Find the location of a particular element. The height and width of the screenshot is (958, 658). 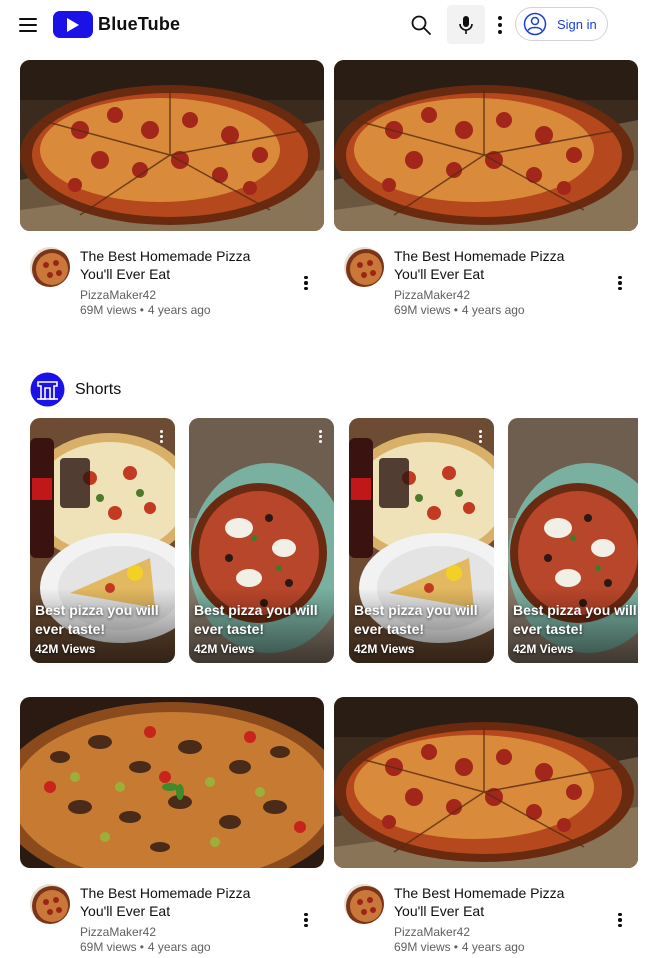

brand-logo: BlueTube is located at coordinates (116, 24).